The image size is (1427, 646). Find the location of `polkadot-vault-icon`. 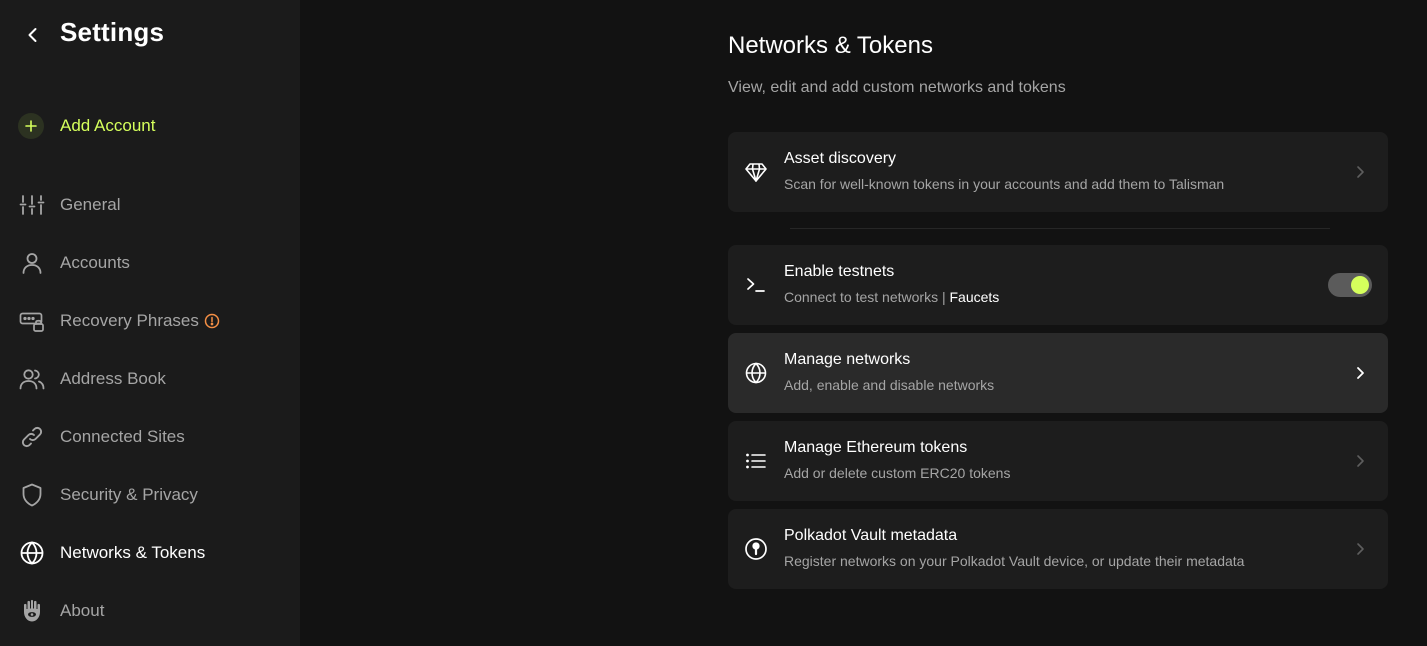

polkadot-vault-icon is located at coordinates (756, 549).